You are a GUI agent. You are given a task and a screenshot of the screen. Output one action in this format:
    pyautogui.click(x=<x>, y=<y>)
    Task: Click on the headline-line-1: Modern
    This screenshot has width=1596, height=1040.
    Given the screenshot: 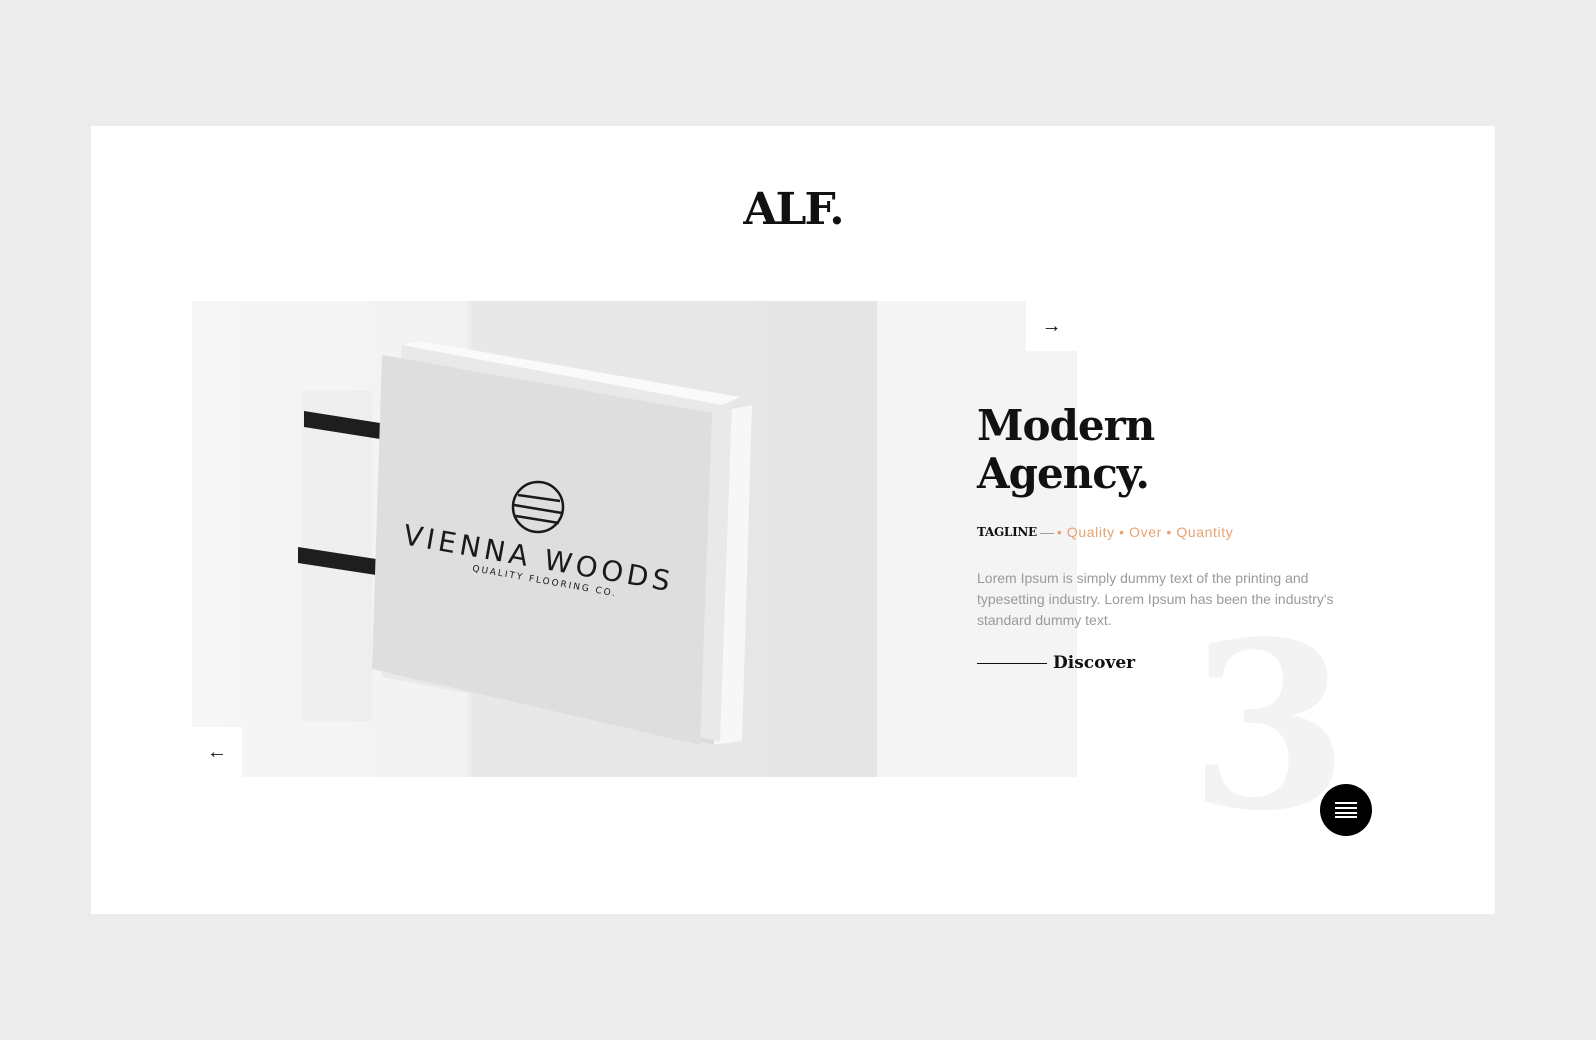 What is the action you would take?
    pyautogui.click(x=1066, y=425)
    